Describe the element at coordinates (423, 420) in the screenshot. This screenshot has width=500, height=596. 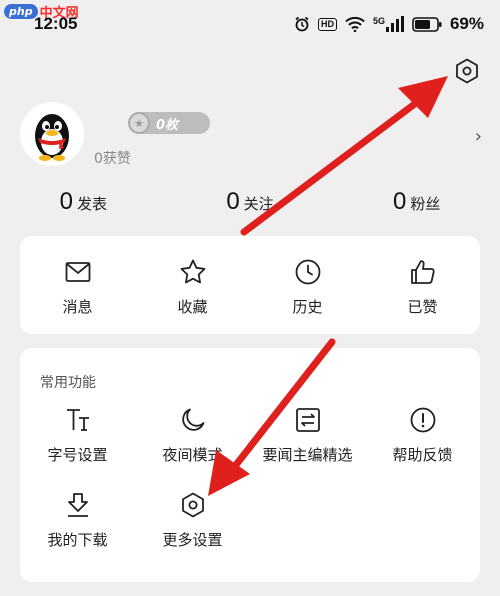
I see `help-icon` at that location.